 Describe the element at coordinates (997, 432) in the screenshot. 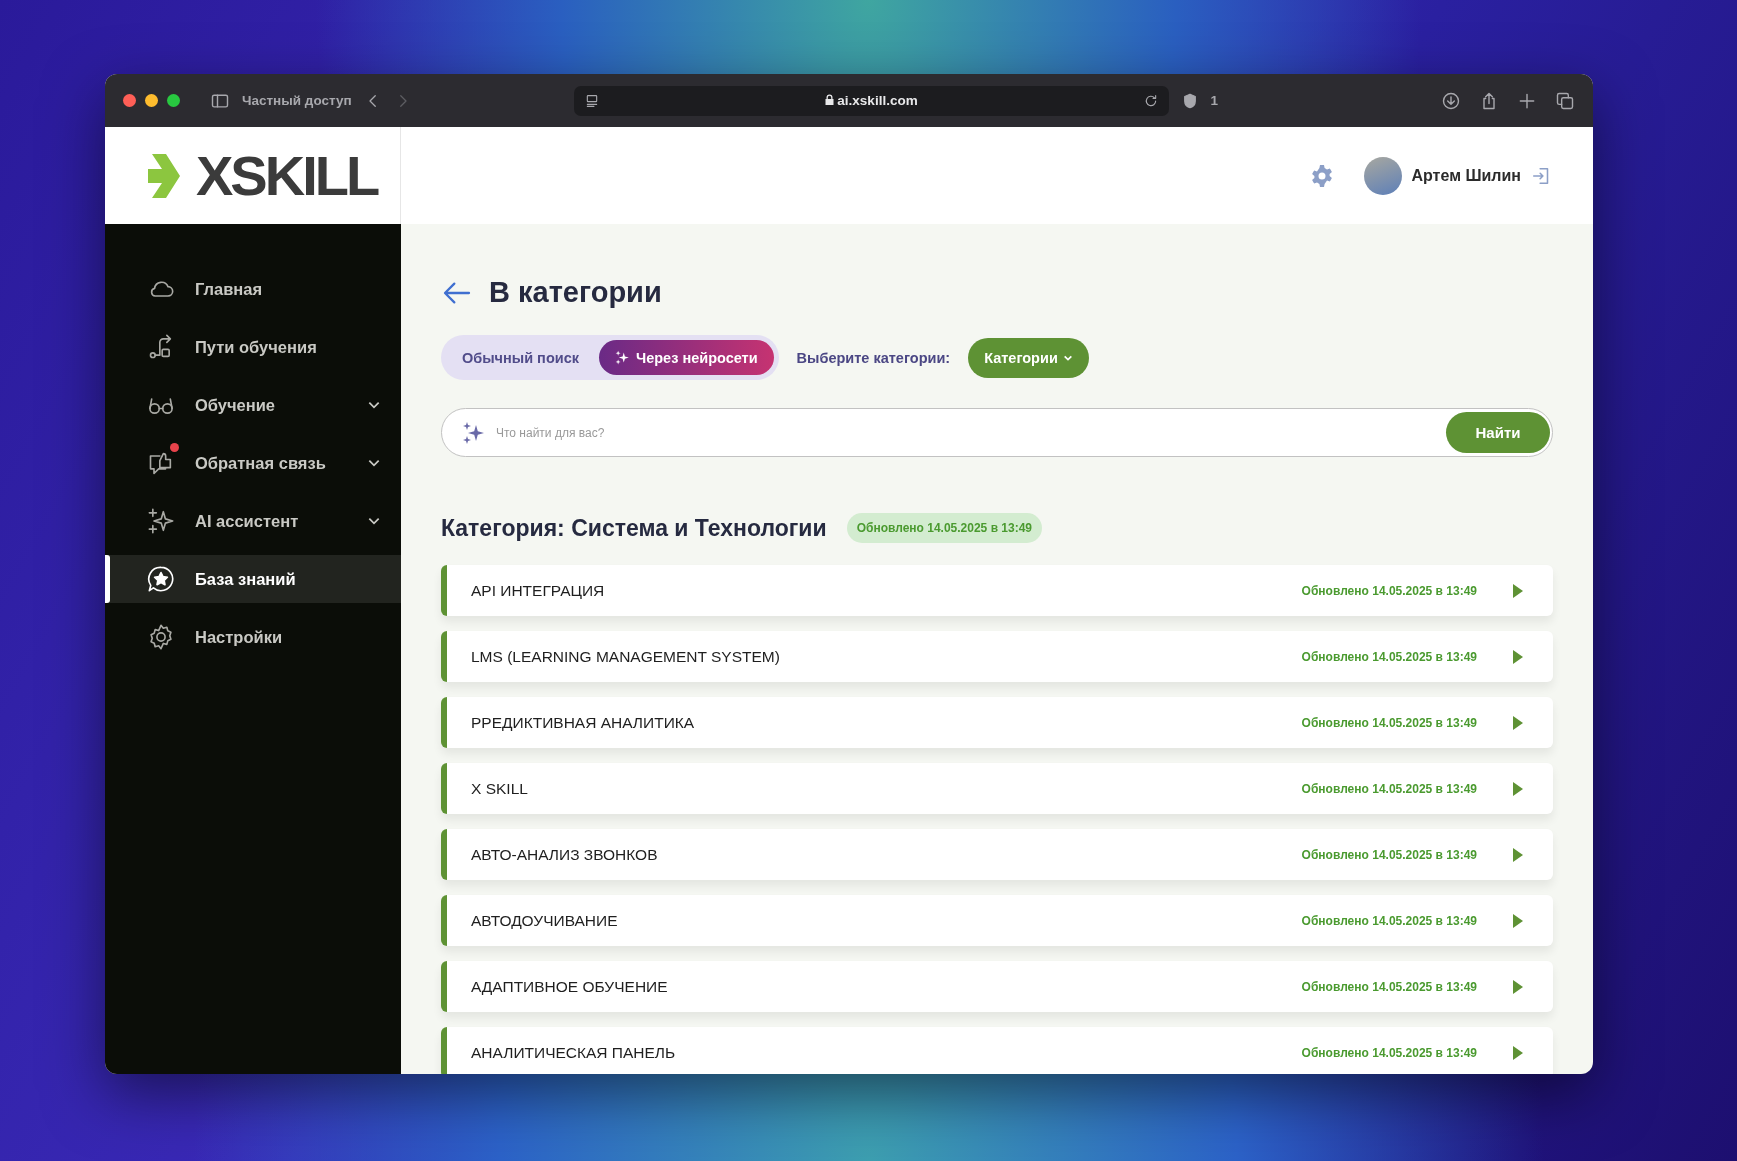

I see `search-field: Что найти для вас? Найти` at that location.